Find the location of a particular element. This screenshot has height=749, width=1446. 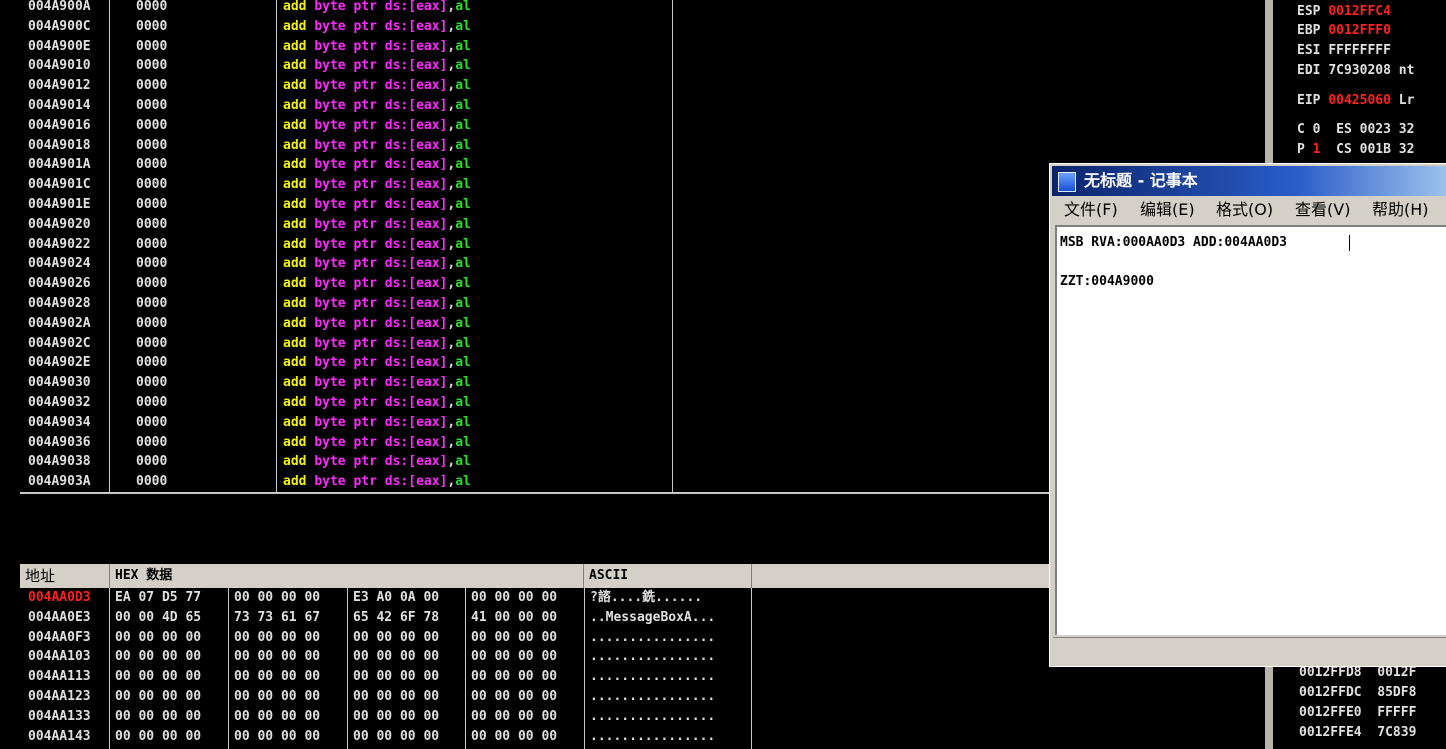

dump-address: 004AA103 is located at coordinates (59, 657).